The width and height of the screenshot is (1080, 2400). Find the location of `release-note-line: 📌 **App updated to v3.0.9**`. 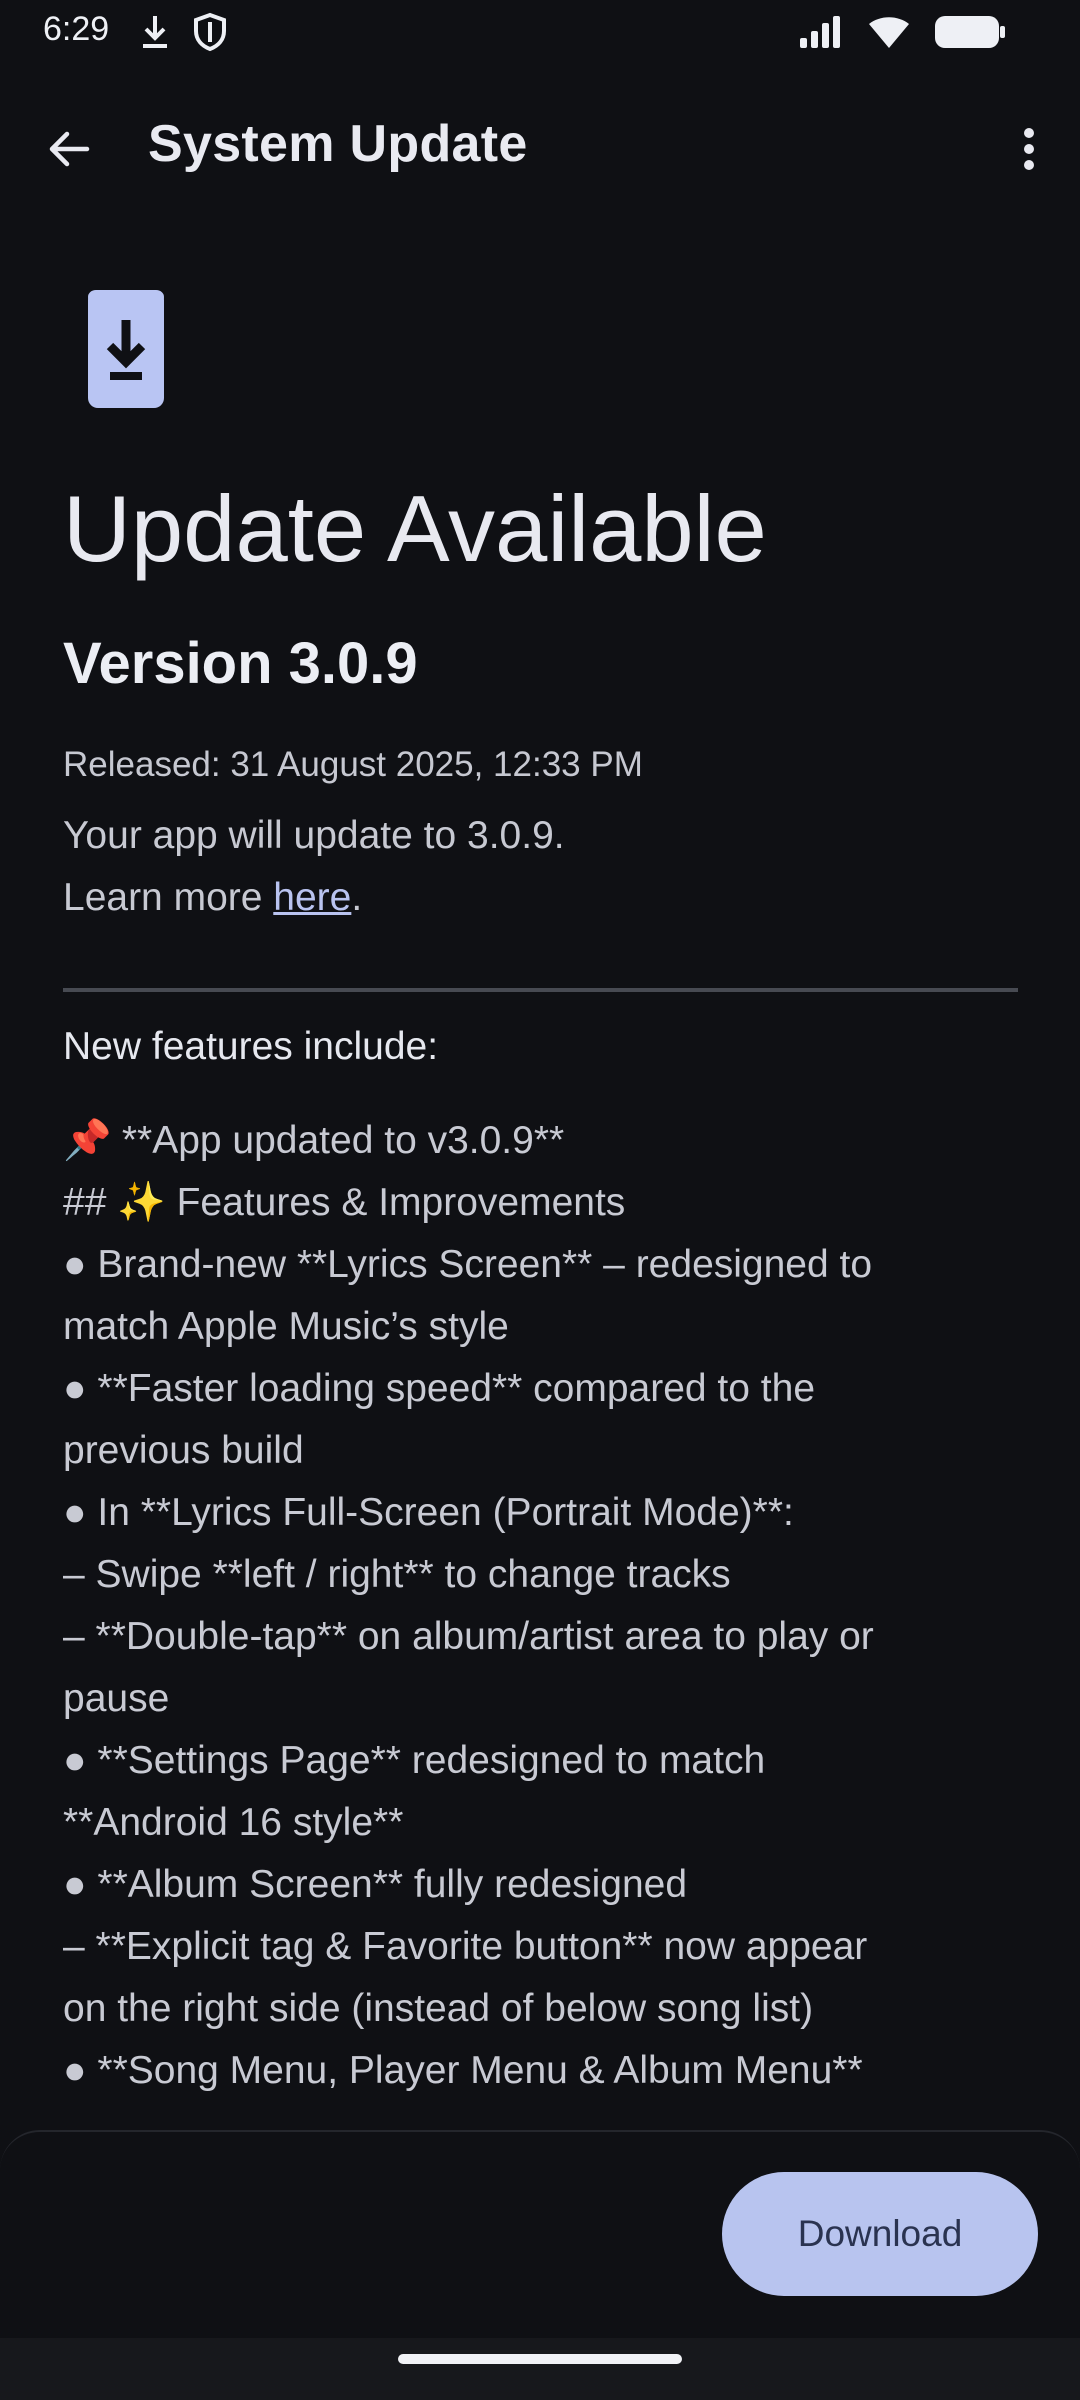

release-note-line: 📌 **App updated to v3.0.9** is located at coordinates (540, 1141).